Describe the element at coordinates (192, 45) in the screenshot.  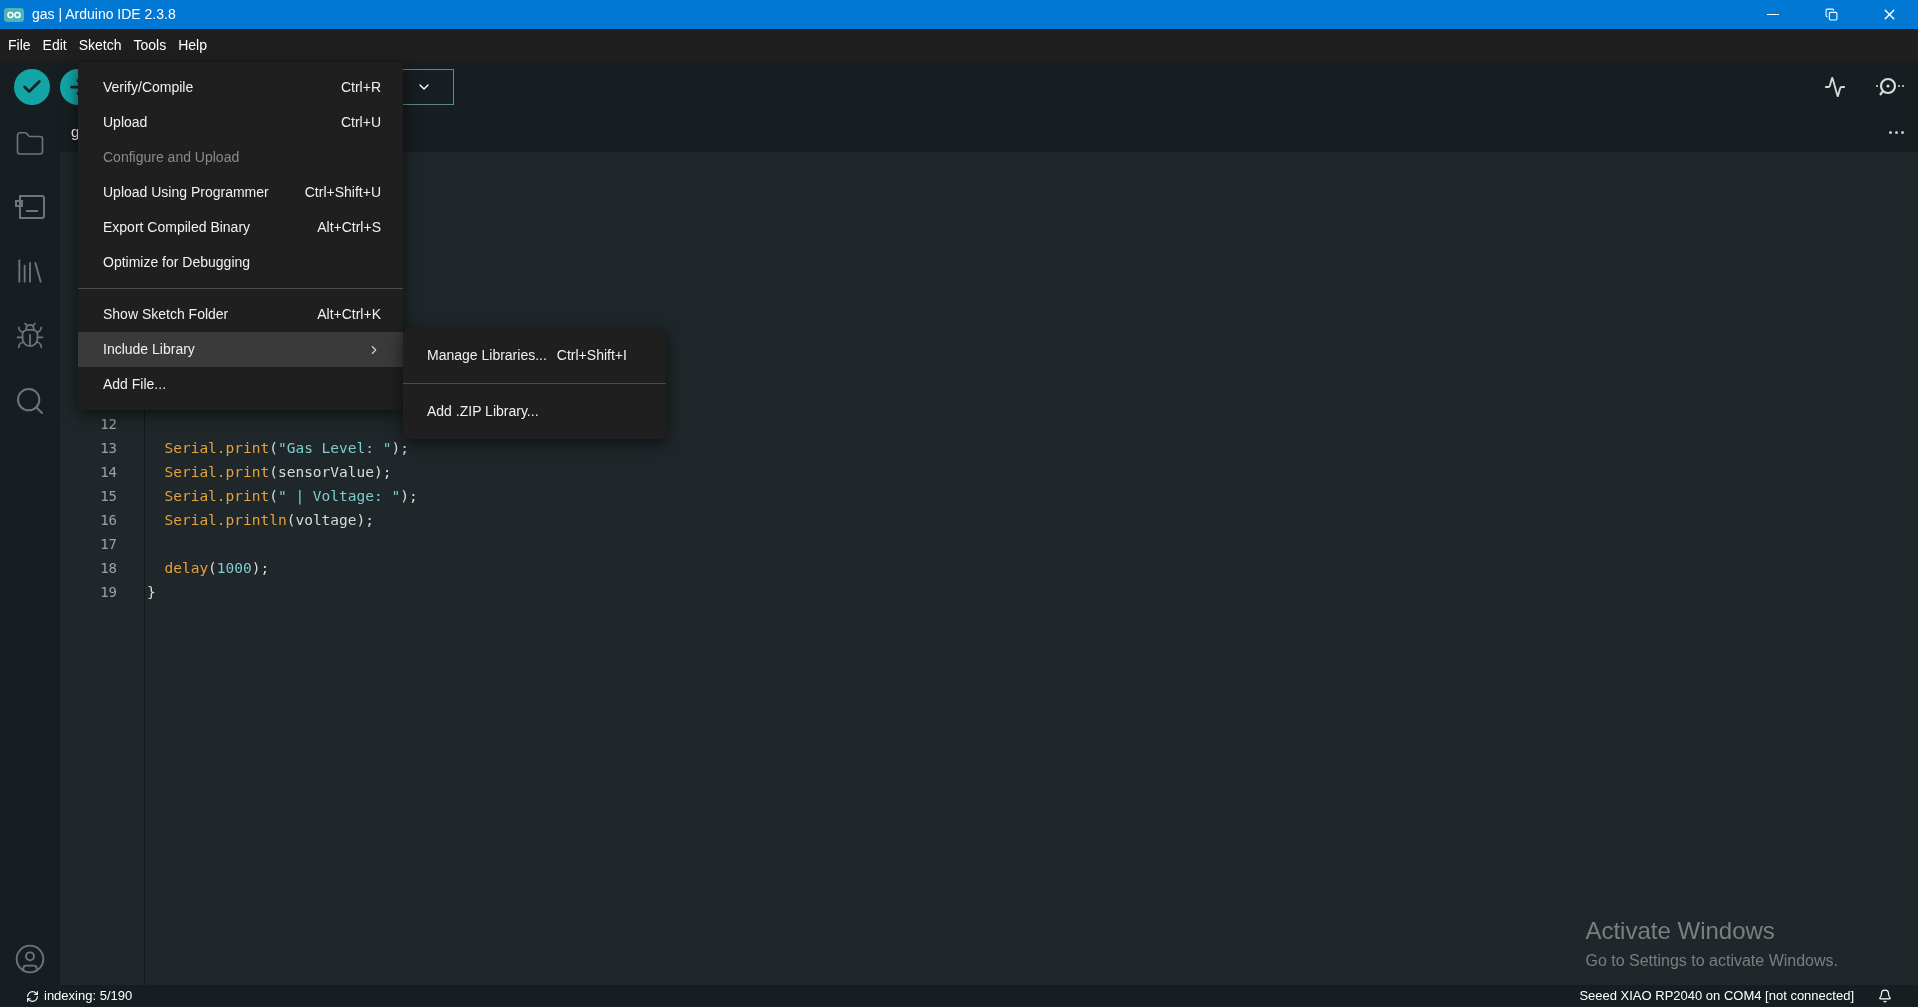
I see `menu-bar-item: Help` at that location.